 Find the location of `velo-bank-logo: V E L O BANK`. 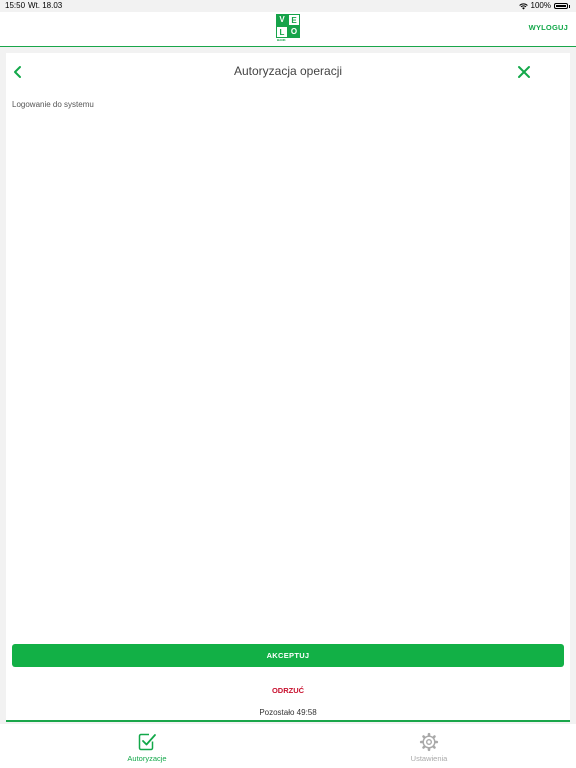

velo-bank-logo: V E L O BANK is located at coordinates (288, 28).